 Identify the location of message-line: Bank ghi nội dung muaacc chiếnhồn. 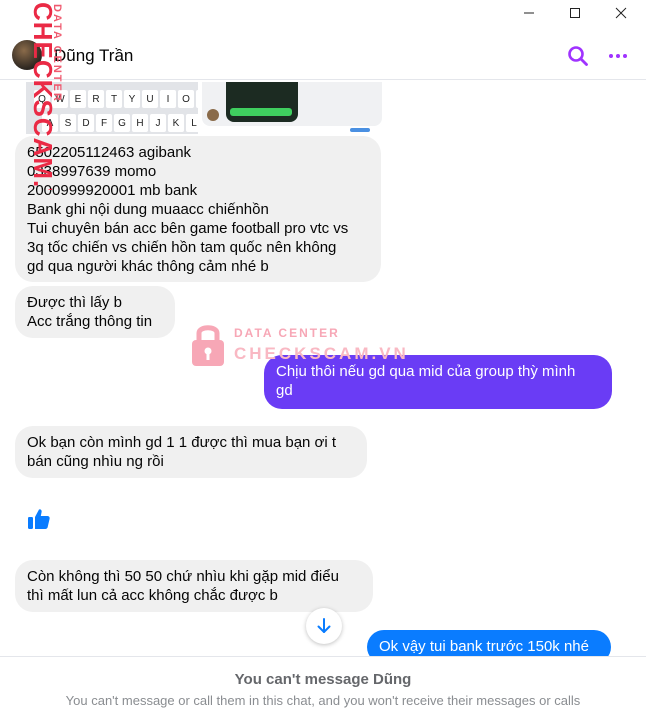
(148, 209).